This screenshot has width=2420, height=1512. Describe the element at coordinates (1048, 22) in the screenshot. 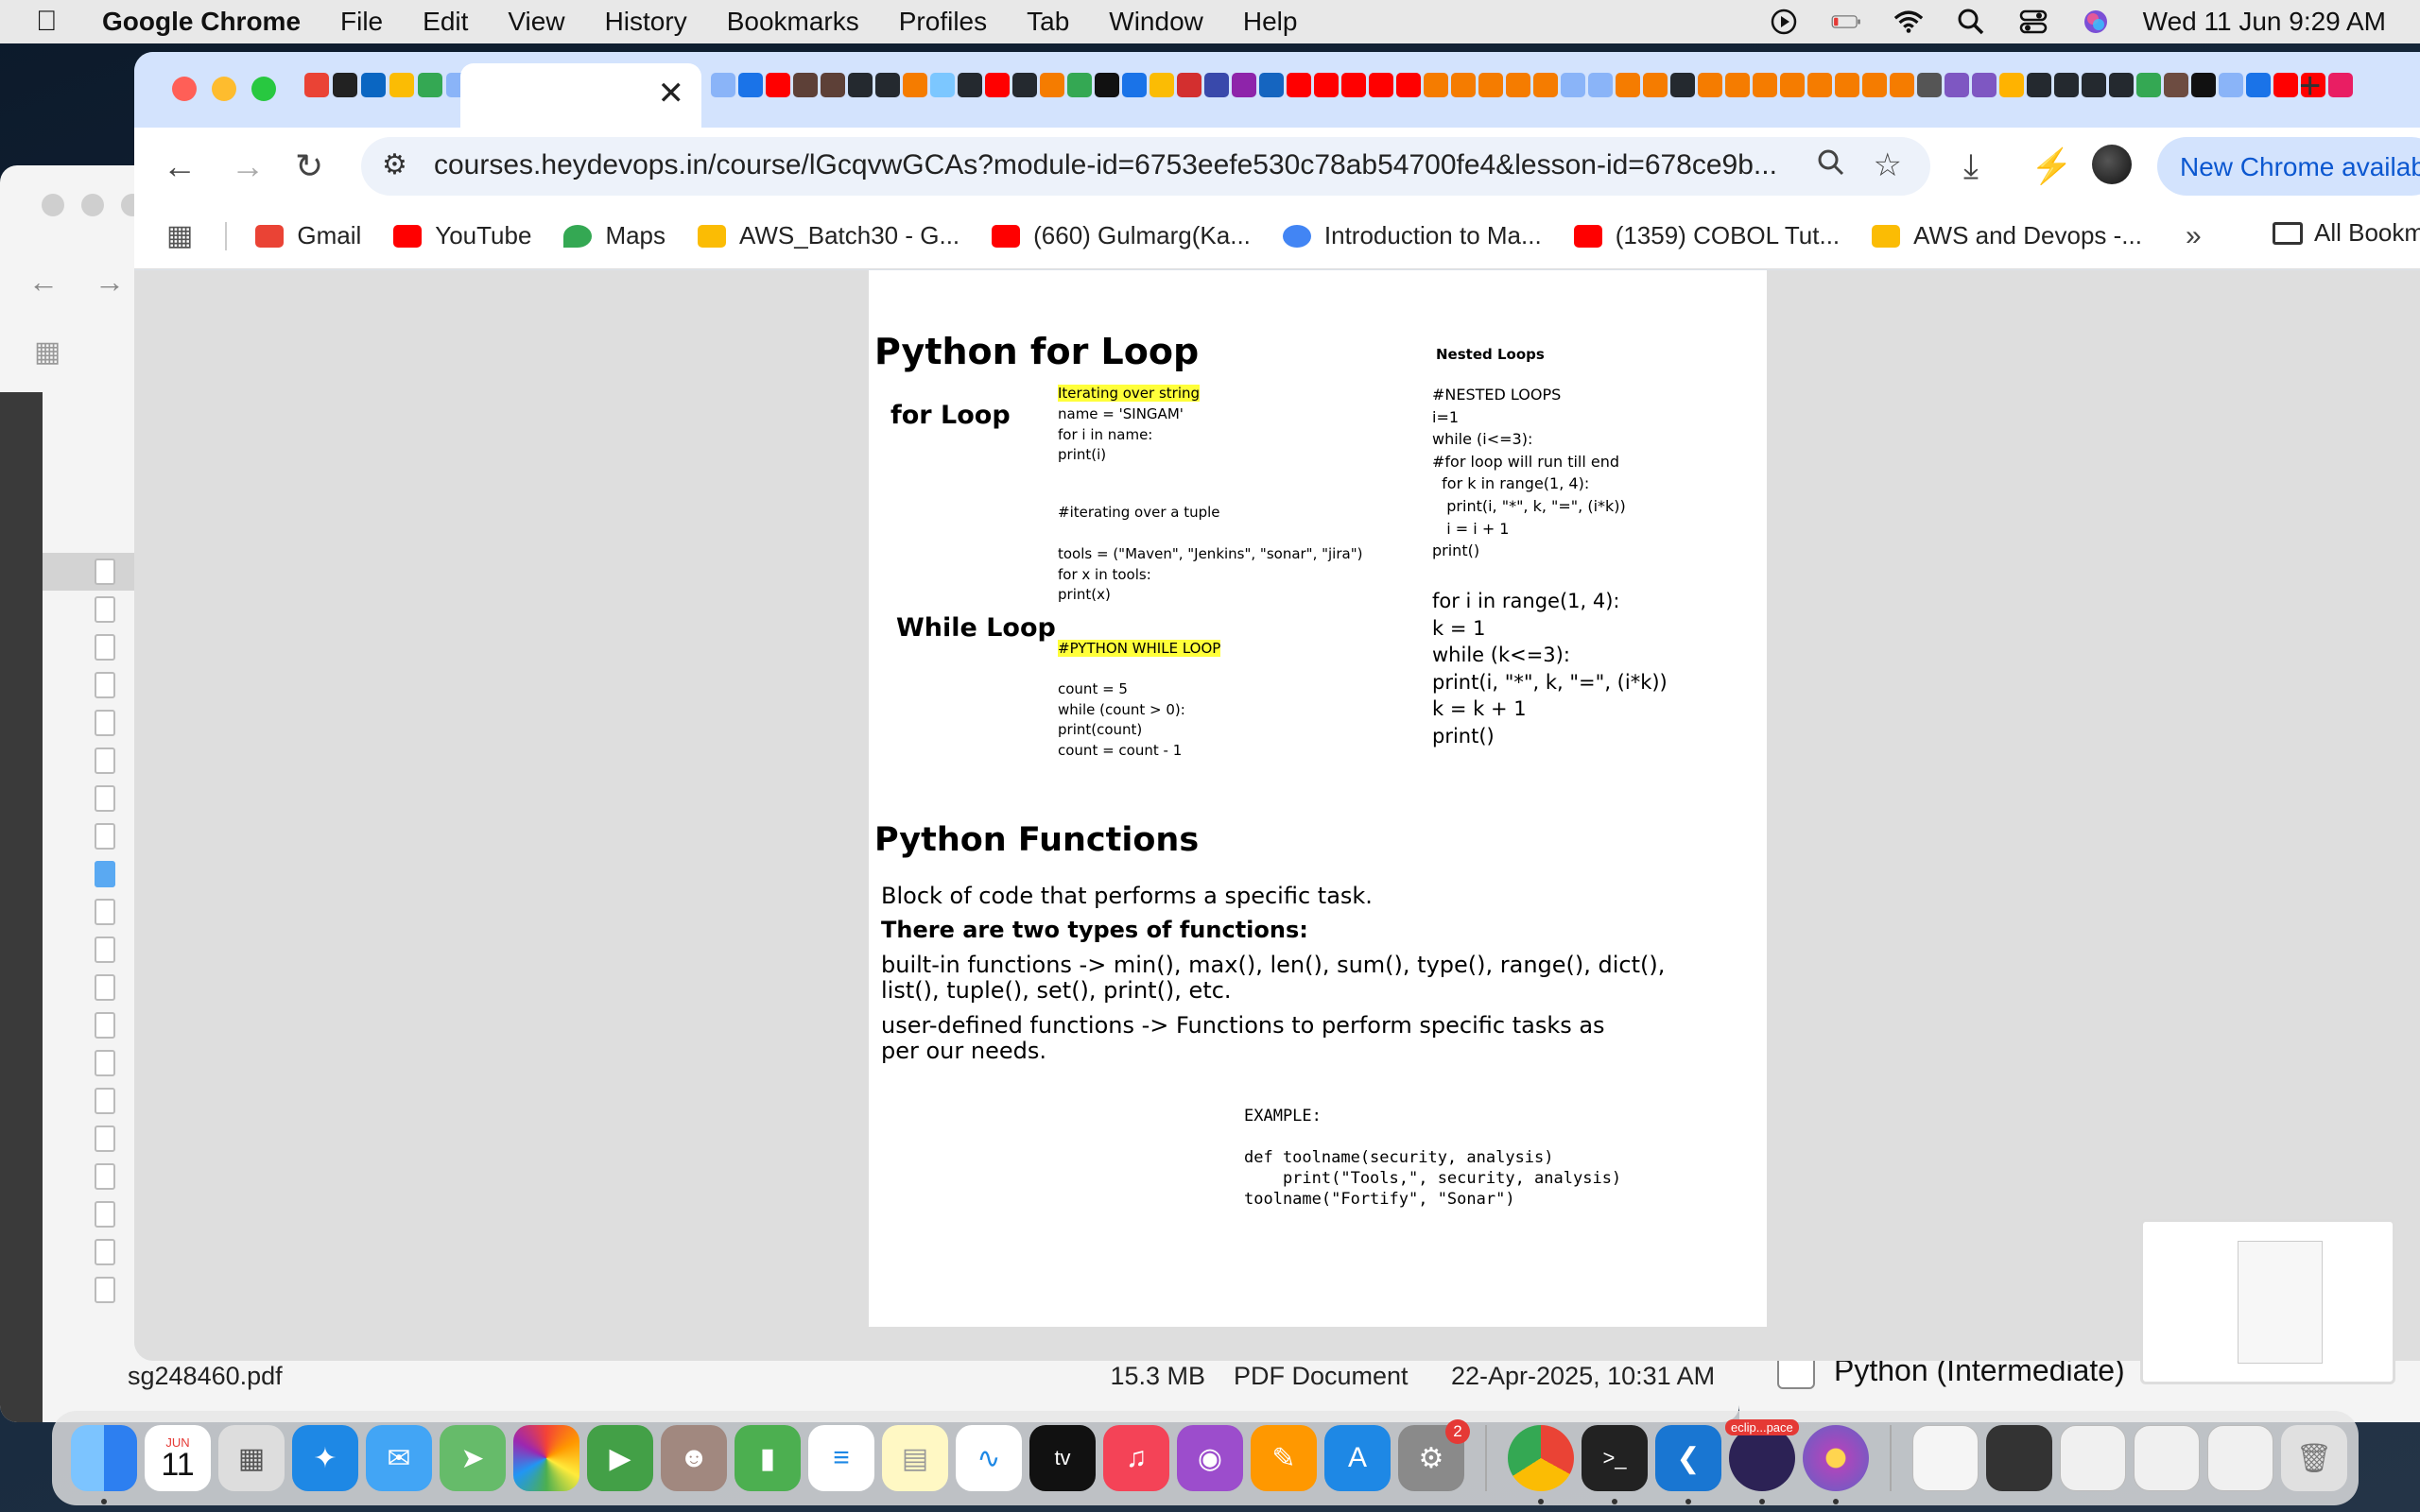

I see `menu-tab: Tab` at that location.